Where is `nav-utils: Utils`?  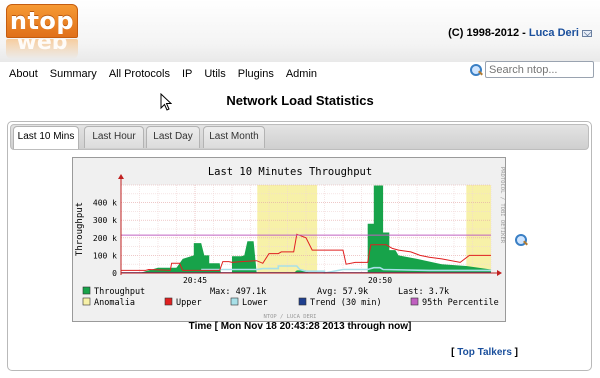 nav-utils: Utils is located at coordinates (214, 74).